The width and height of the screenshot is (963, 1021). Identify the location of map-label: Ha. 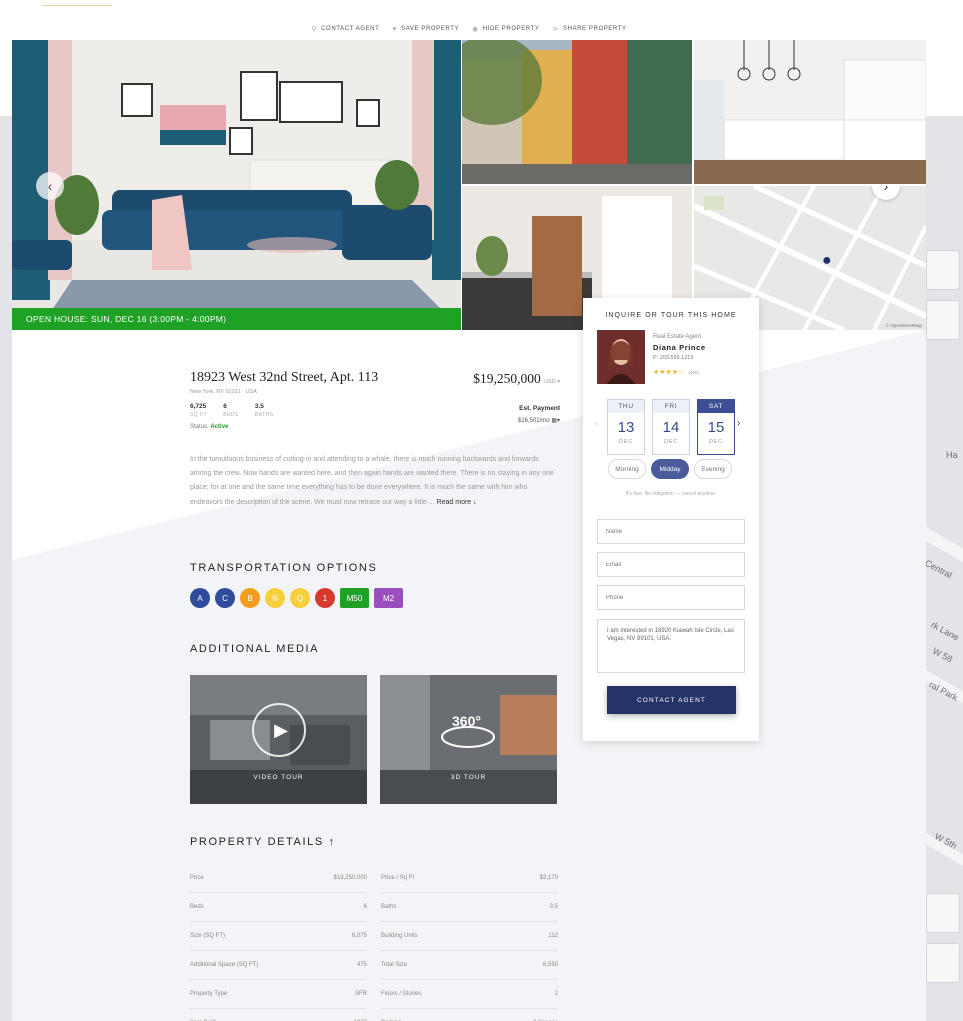
(952, 455).